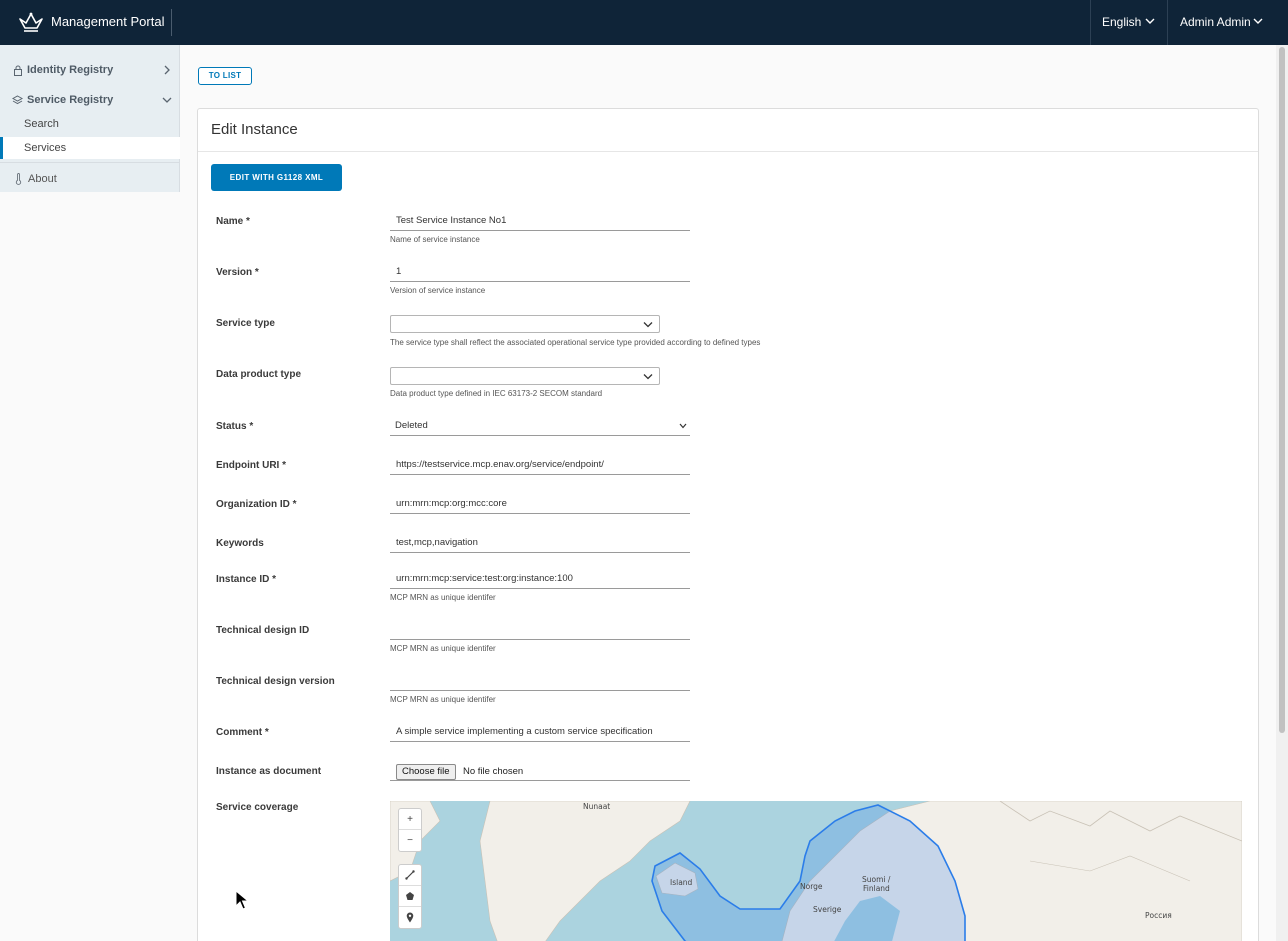 The width and height of the screenshot is (1288, 941). I want to click on sidebar-item-label: Search, so click(41, 124).